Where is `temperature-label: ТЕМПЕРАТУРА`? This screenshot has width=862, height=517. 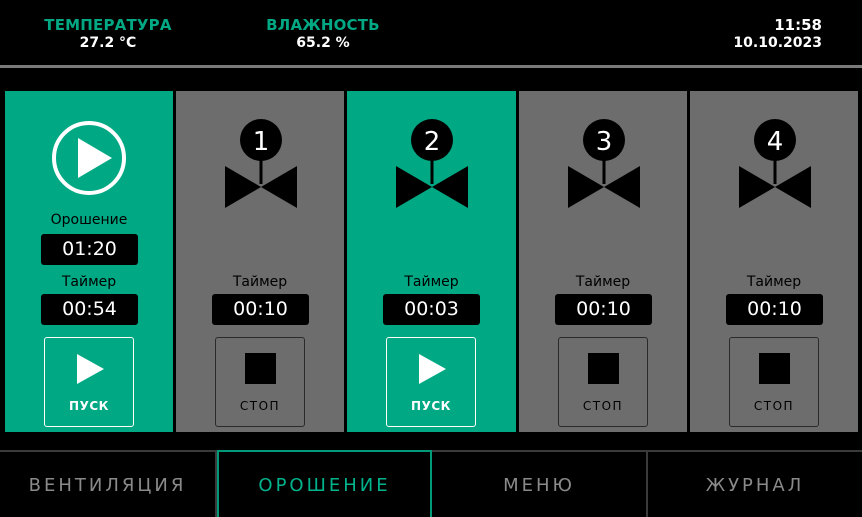
temperature-label: ТЕМПЕРАТУРА is located at coordinates (108, 25).